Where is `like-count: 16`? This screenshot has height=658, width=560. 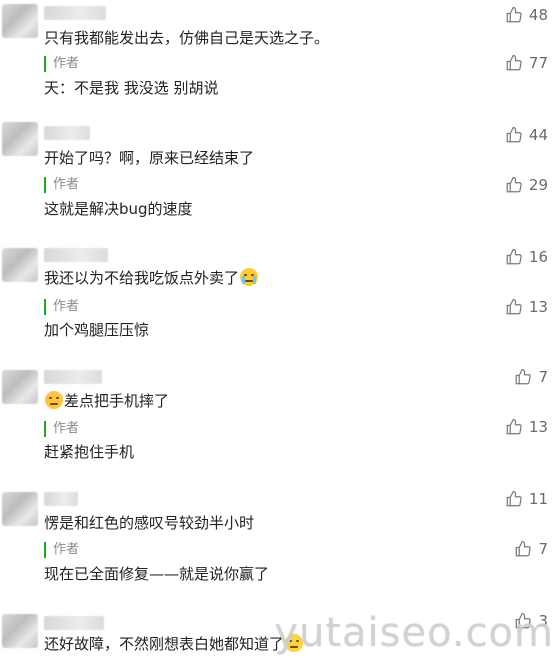 like-count: 16 is located at coordinates (538, 257).